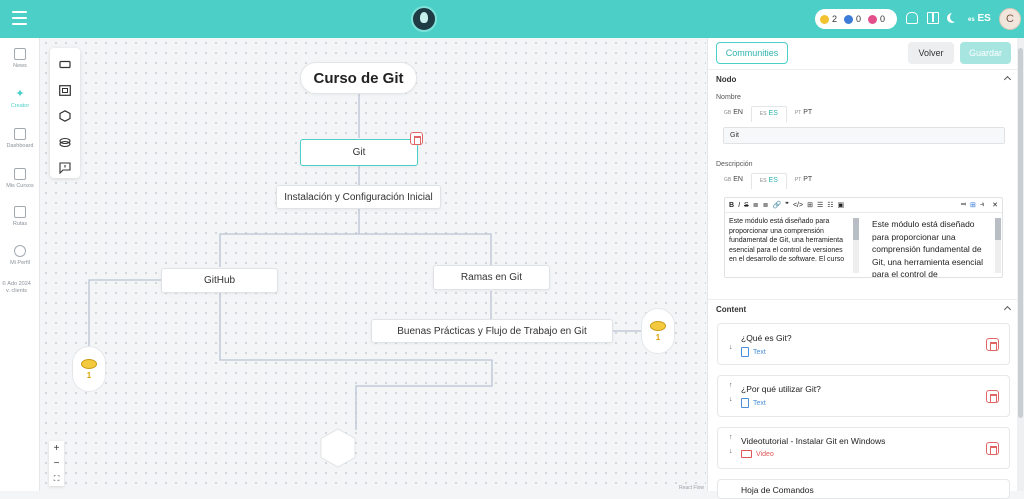 This screenshot has height=499, width=1024. What do you see at coordinates (658, 337) in the screenshot?
I see `coin-value: 1` at bounding box center [658, 337].